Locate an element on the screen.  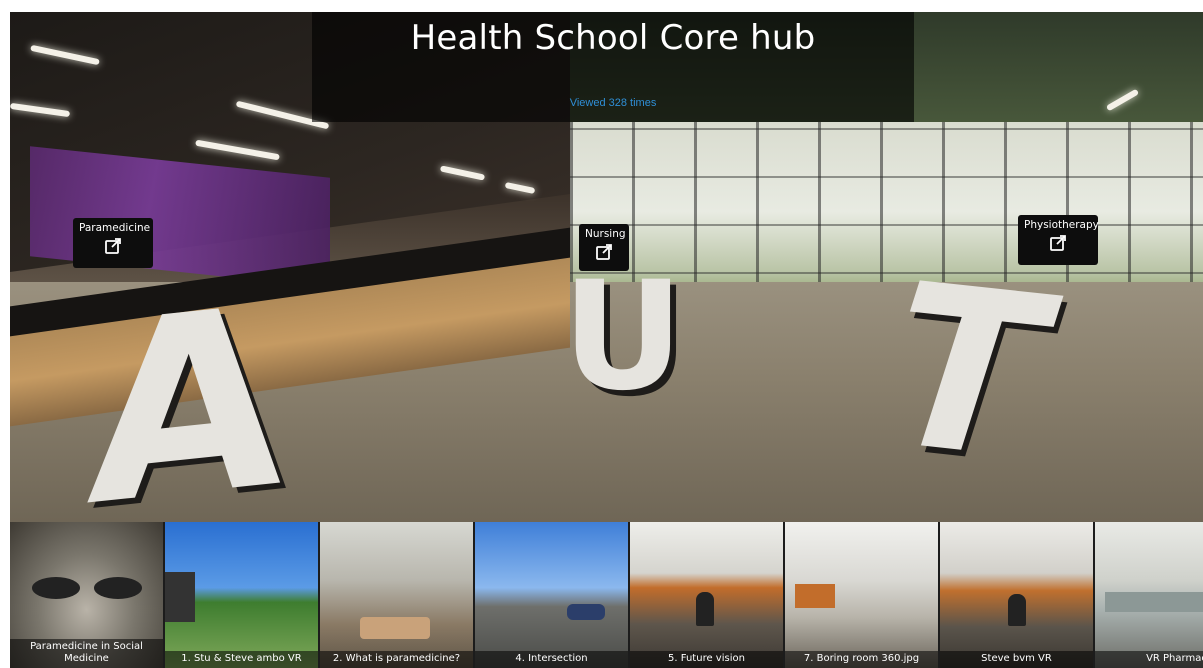
tour-title-bar: Health School Core hub Viewed 328 times is located at coordinates (613, 67).